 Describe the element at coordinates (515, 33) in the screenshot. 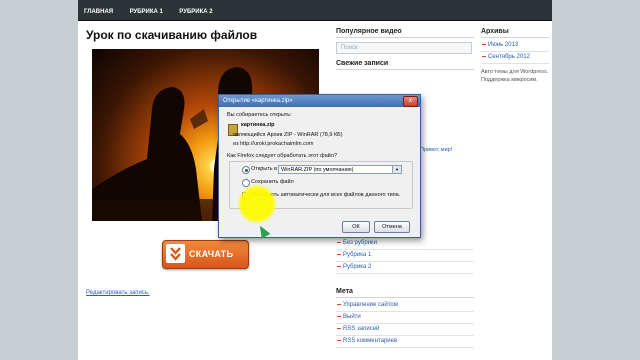

I see `archives-heading: Архивы` at that location.